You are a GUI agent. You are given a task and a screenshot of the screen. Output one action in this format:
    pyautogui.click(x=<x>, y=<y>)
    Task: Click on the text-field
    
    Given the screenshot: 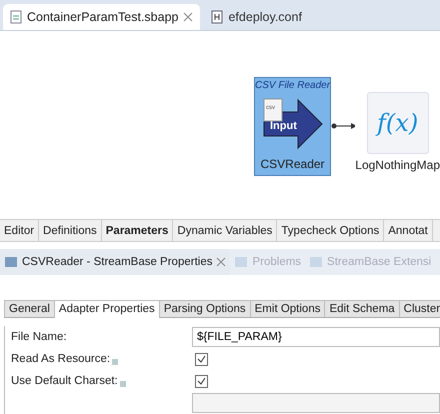 What is the action you would take?
    pyautogui.click(x=316, y=403)
    